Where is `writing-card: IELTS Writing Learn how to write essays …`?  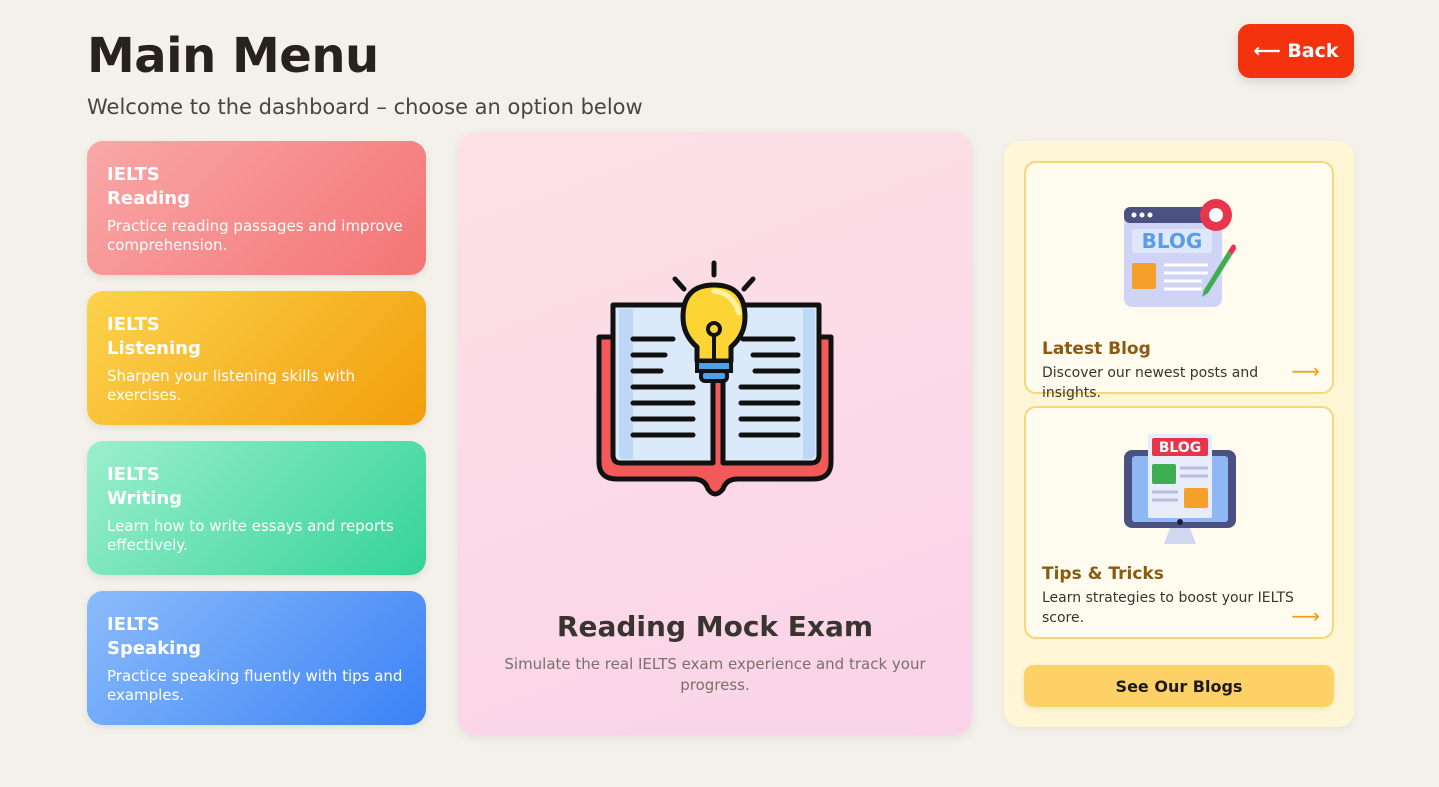
writing-card: IELTS Writing Learn how to write essays … is located at coordinates (256, 508).